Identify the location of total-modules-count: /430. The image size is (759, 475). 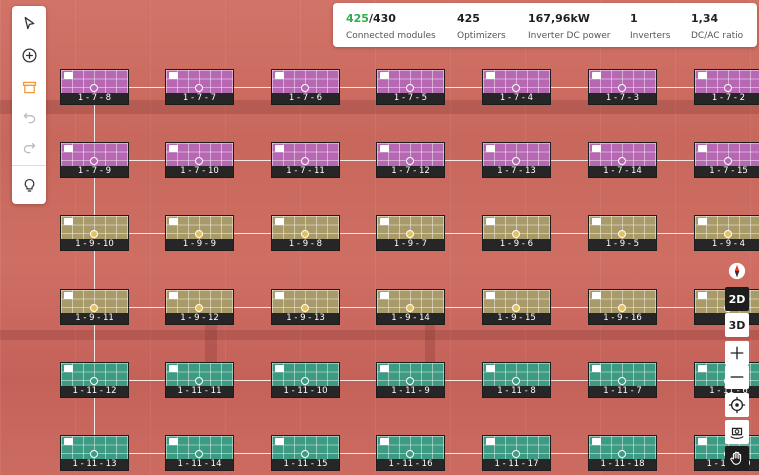
(382, 18).